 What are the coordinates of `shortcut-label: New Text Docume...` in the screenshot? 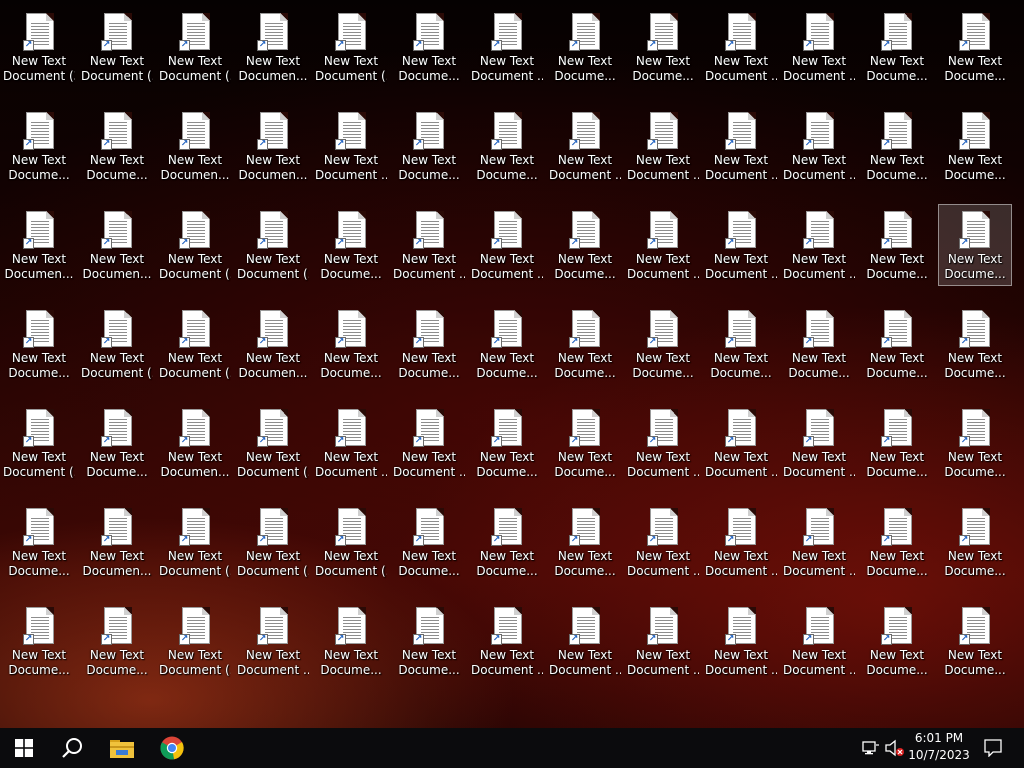 It's located at (663, 366).